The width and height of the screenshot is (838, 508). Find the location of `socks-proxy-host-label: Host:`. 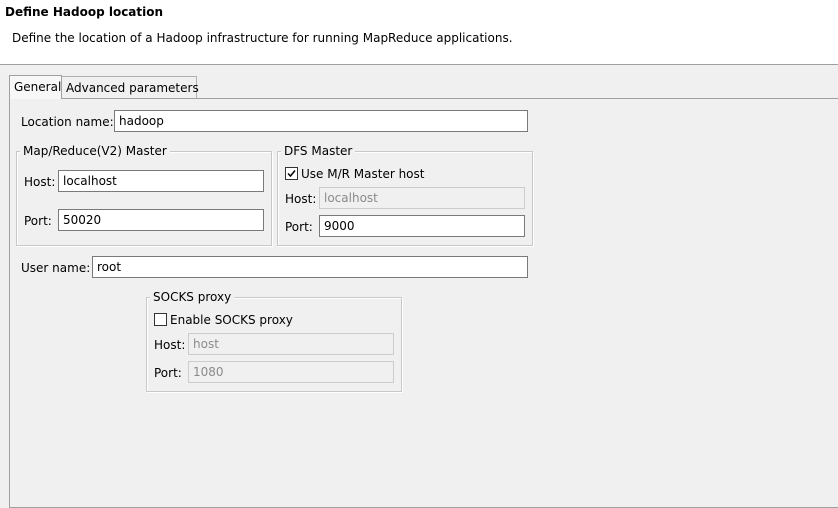

socks-proxy-host-label: Host: is located at coordinates (170, 345).